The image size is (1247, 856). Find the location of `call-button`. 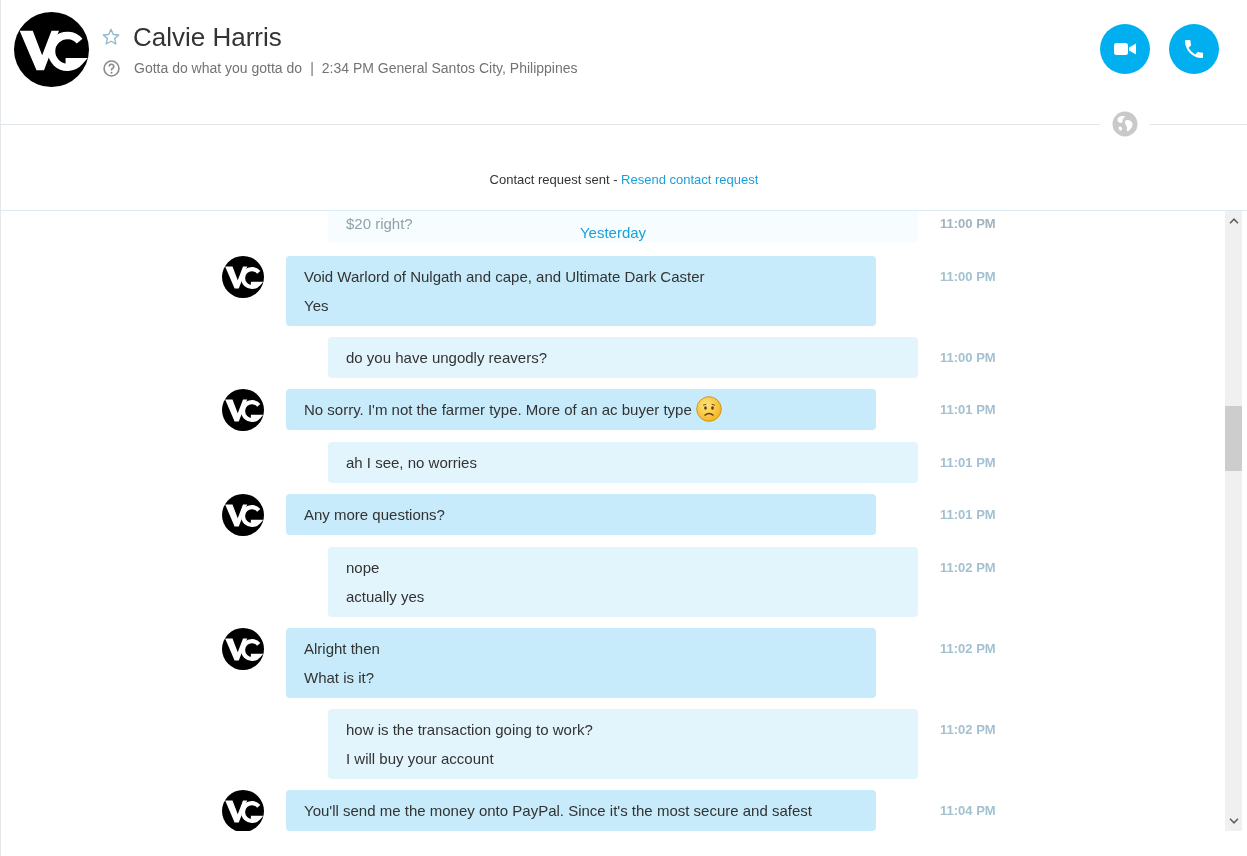

call-button is located at coordinates (1194, 49).